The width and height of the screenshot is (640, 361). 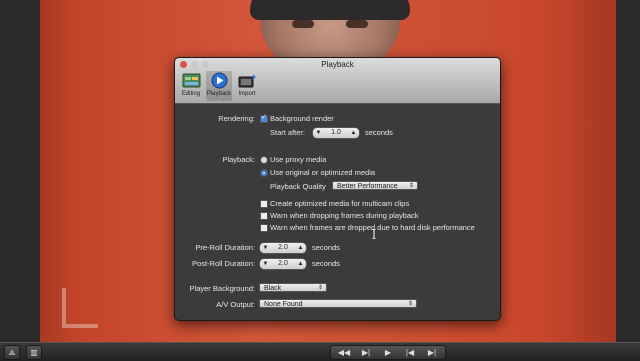 I want to click on original-media-label: Use original or optimized media, so click(x=323, y=172).